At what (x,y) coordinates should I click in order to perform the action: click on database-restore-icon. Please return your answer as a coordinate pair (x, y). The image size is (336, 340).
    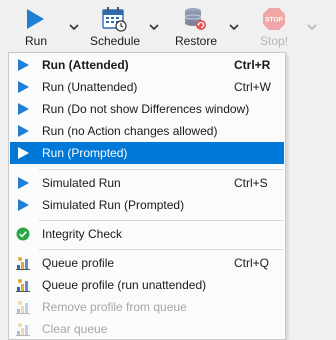
    Looking at the image, I should click on (195, 19).